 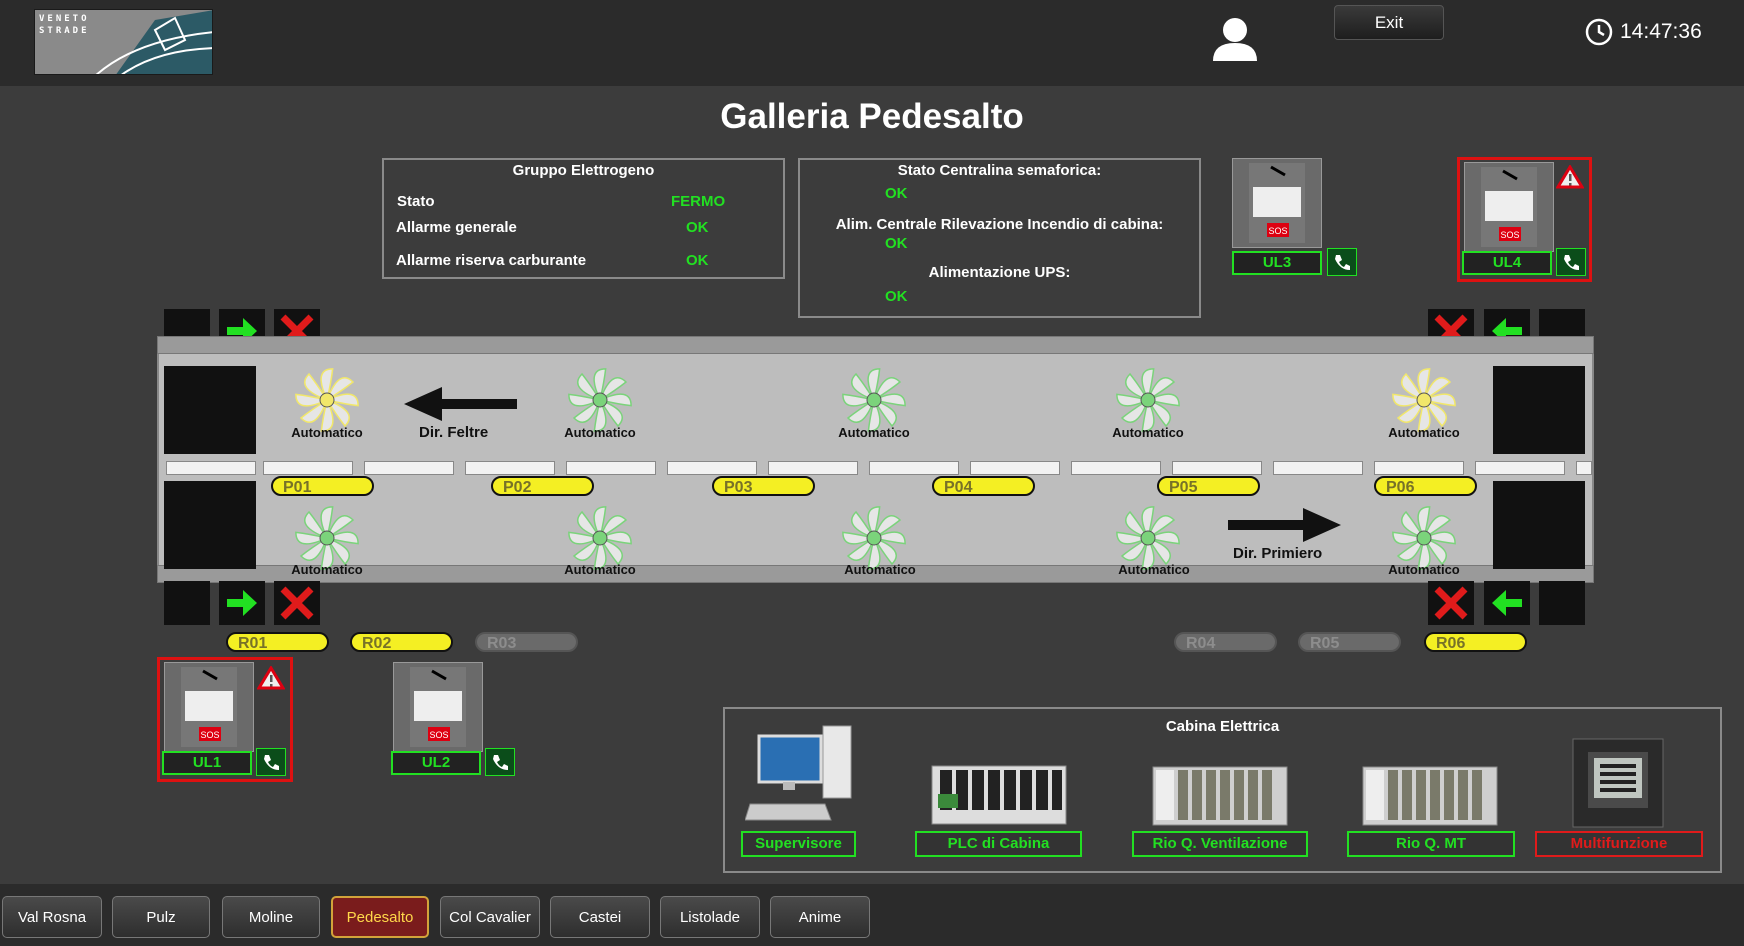 What do you see at coordinates (1539, 525) in the screenshot?
I see `portal-right-bottom` at bounding box center [1539, 525].